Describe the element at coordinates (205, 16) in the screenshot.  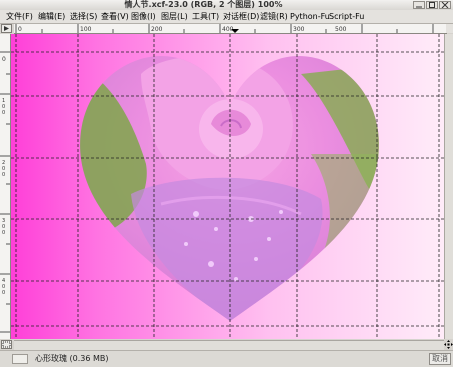
I see `menu-tools: 工具(T)` at that location.